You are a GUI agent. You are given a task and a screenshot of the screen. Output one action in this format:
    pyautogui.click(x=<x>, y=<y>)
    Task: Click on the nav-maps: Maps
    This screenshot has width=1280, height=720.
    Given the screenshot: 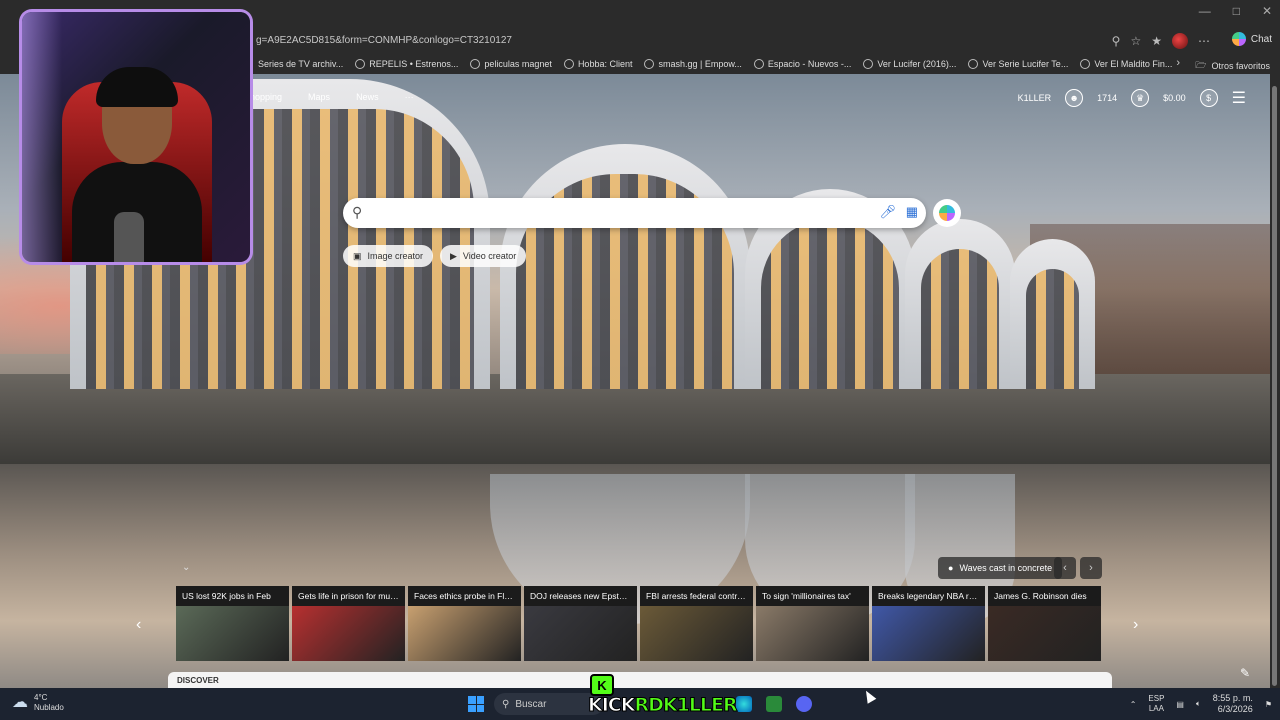 What is the action you would take?
    pyautogui.click(x=319, y=97)
    